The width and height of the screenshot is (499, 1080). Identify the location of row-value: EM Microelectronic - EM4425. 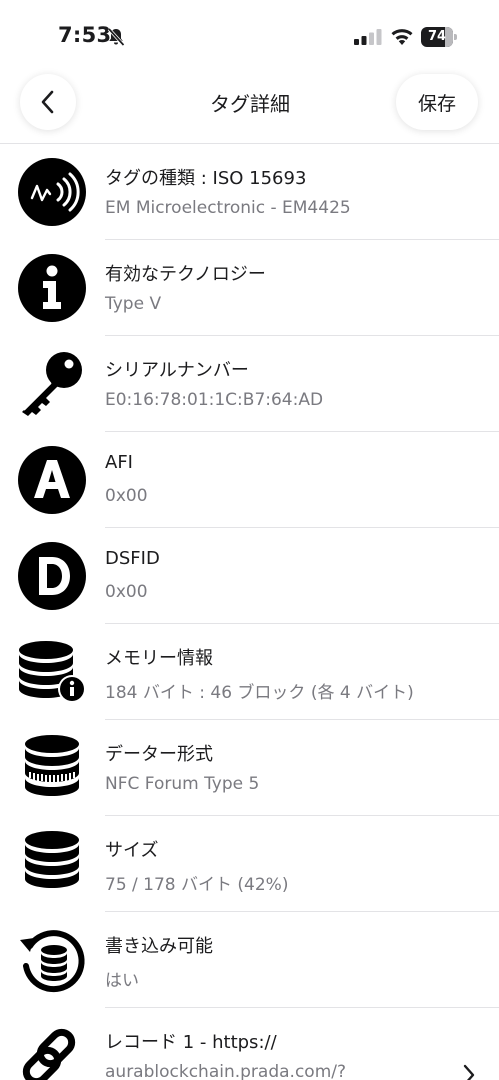
(228, 208).